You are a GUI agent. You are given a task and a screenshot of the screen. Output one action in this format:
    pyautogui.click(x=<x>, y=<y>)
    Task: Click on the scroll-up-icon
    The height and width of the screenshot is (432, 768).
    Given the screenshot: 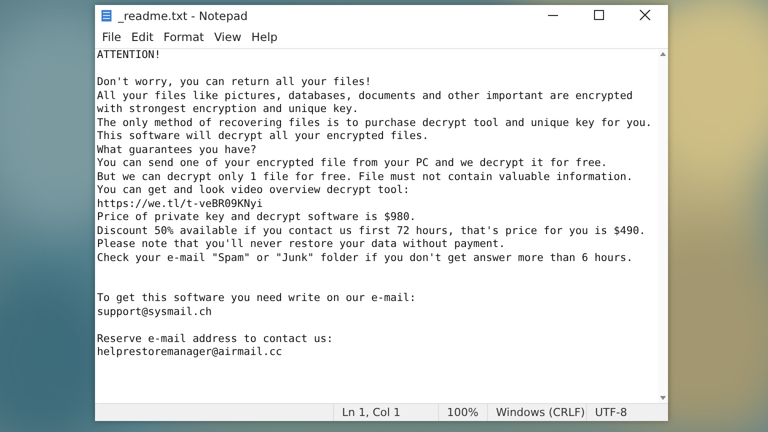 What is the action you would take?
    pyautogui.click(x=663, y=54)
    